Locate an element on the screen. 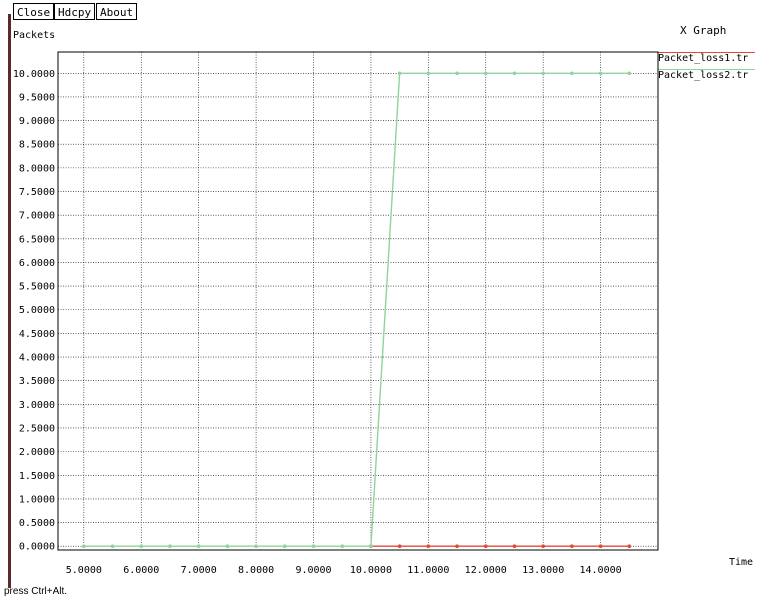  y-tick-label: 10.0000 is located at coordinates (34, 74).